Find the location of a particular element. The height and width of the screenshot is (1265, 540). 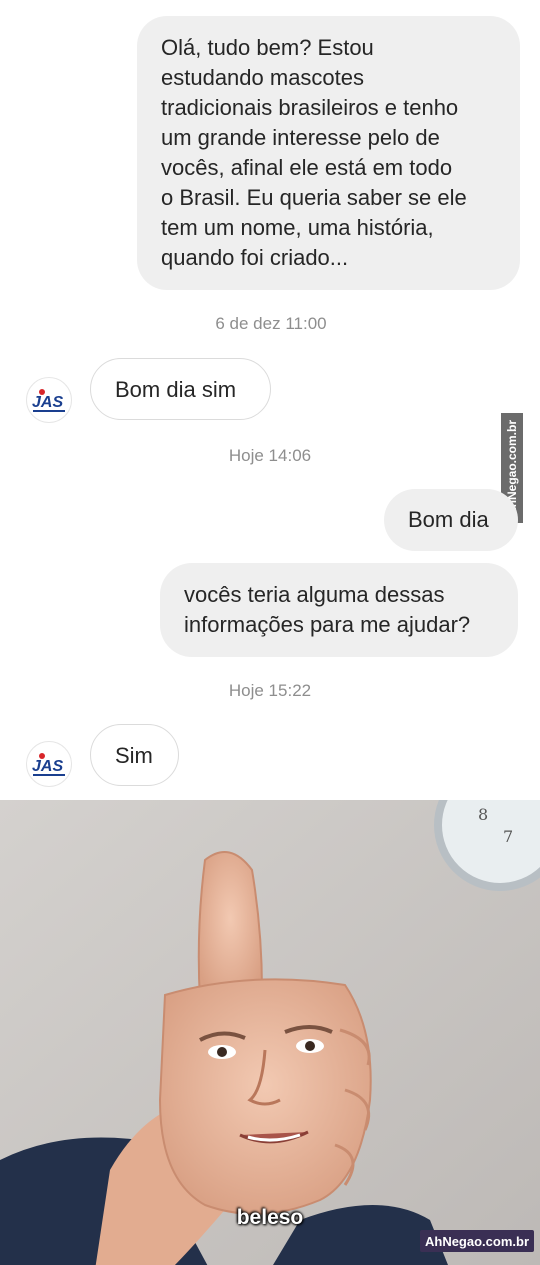

svg-text: 8 is located at coordinates (483, 814).